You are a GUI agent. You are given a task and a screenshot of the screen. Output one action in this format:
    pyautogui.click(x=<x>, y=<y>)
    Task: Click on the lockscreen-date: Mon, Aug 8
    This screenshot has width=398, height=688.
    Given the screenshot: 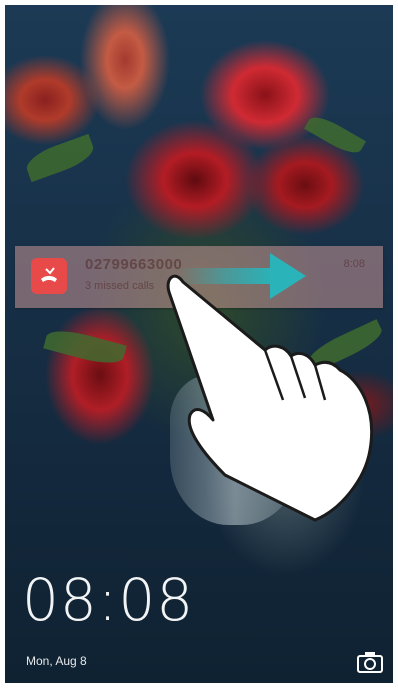 What is the action you would take?
    pyautogui.click(x=56, y=661)
    